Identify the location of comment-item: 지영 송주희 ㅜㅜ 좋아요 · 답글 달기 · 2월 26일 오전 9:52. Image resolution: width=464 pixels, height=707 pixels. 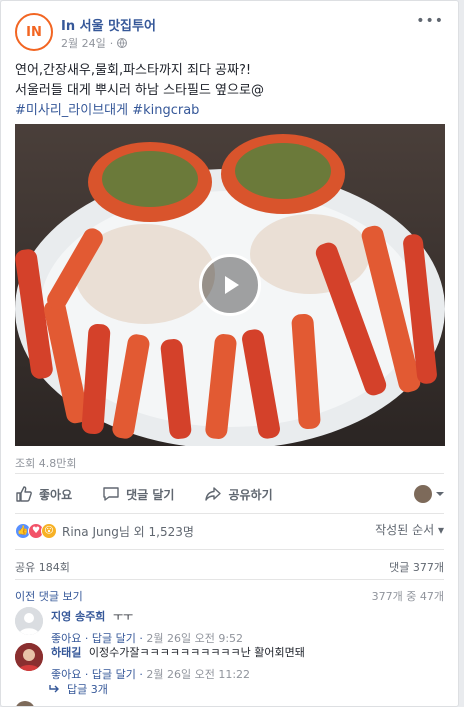
(229, 626).